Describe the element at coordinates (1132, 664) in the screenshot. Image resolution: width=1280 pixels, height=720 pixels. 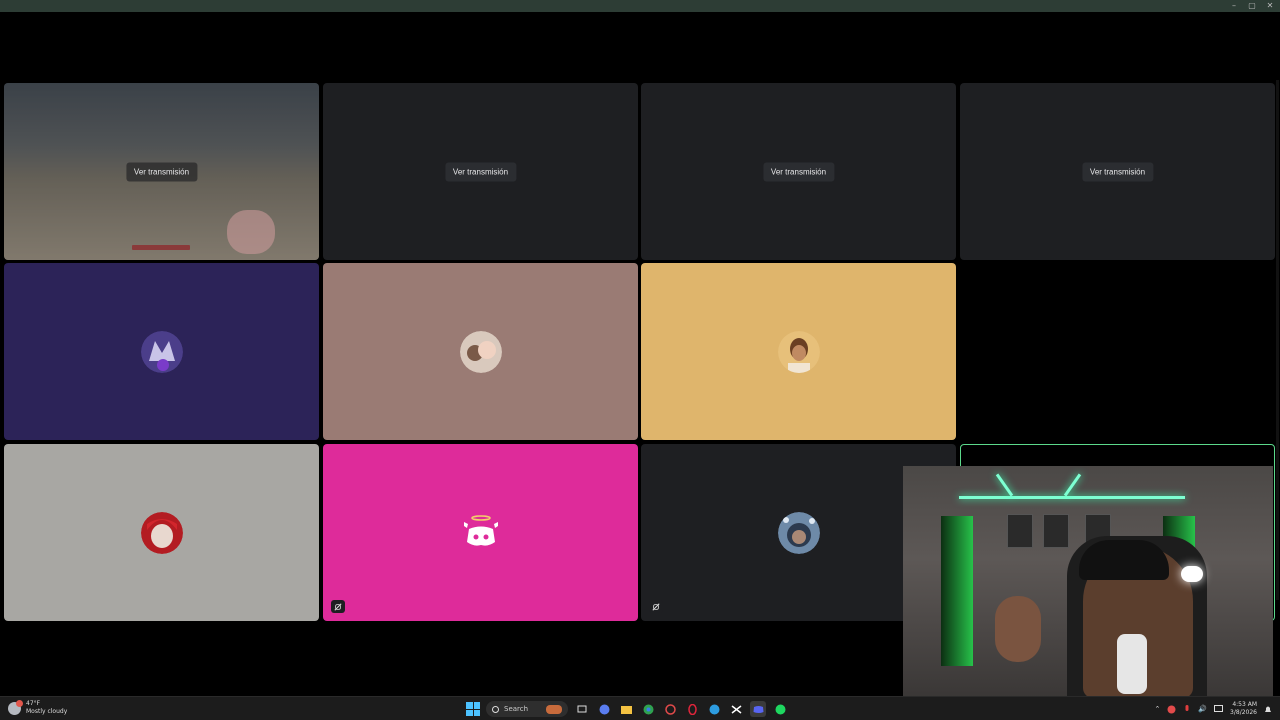
I see `webcam-microphone` at that location.